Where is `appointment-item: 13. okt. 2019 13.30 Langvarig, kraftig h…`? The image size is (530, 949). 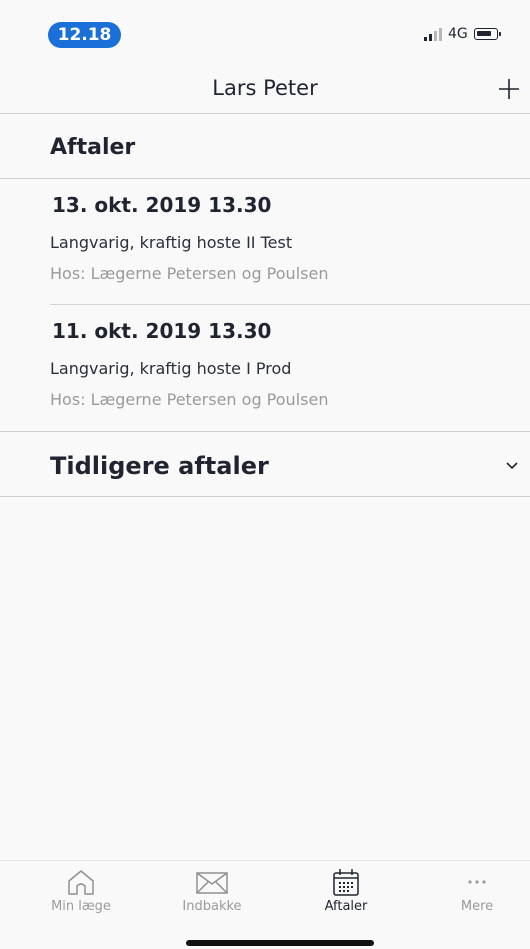 appointment-item: 13. okt. 2019 13.30 Langvarig, kraftig h… is located at coordinates (290, 242).